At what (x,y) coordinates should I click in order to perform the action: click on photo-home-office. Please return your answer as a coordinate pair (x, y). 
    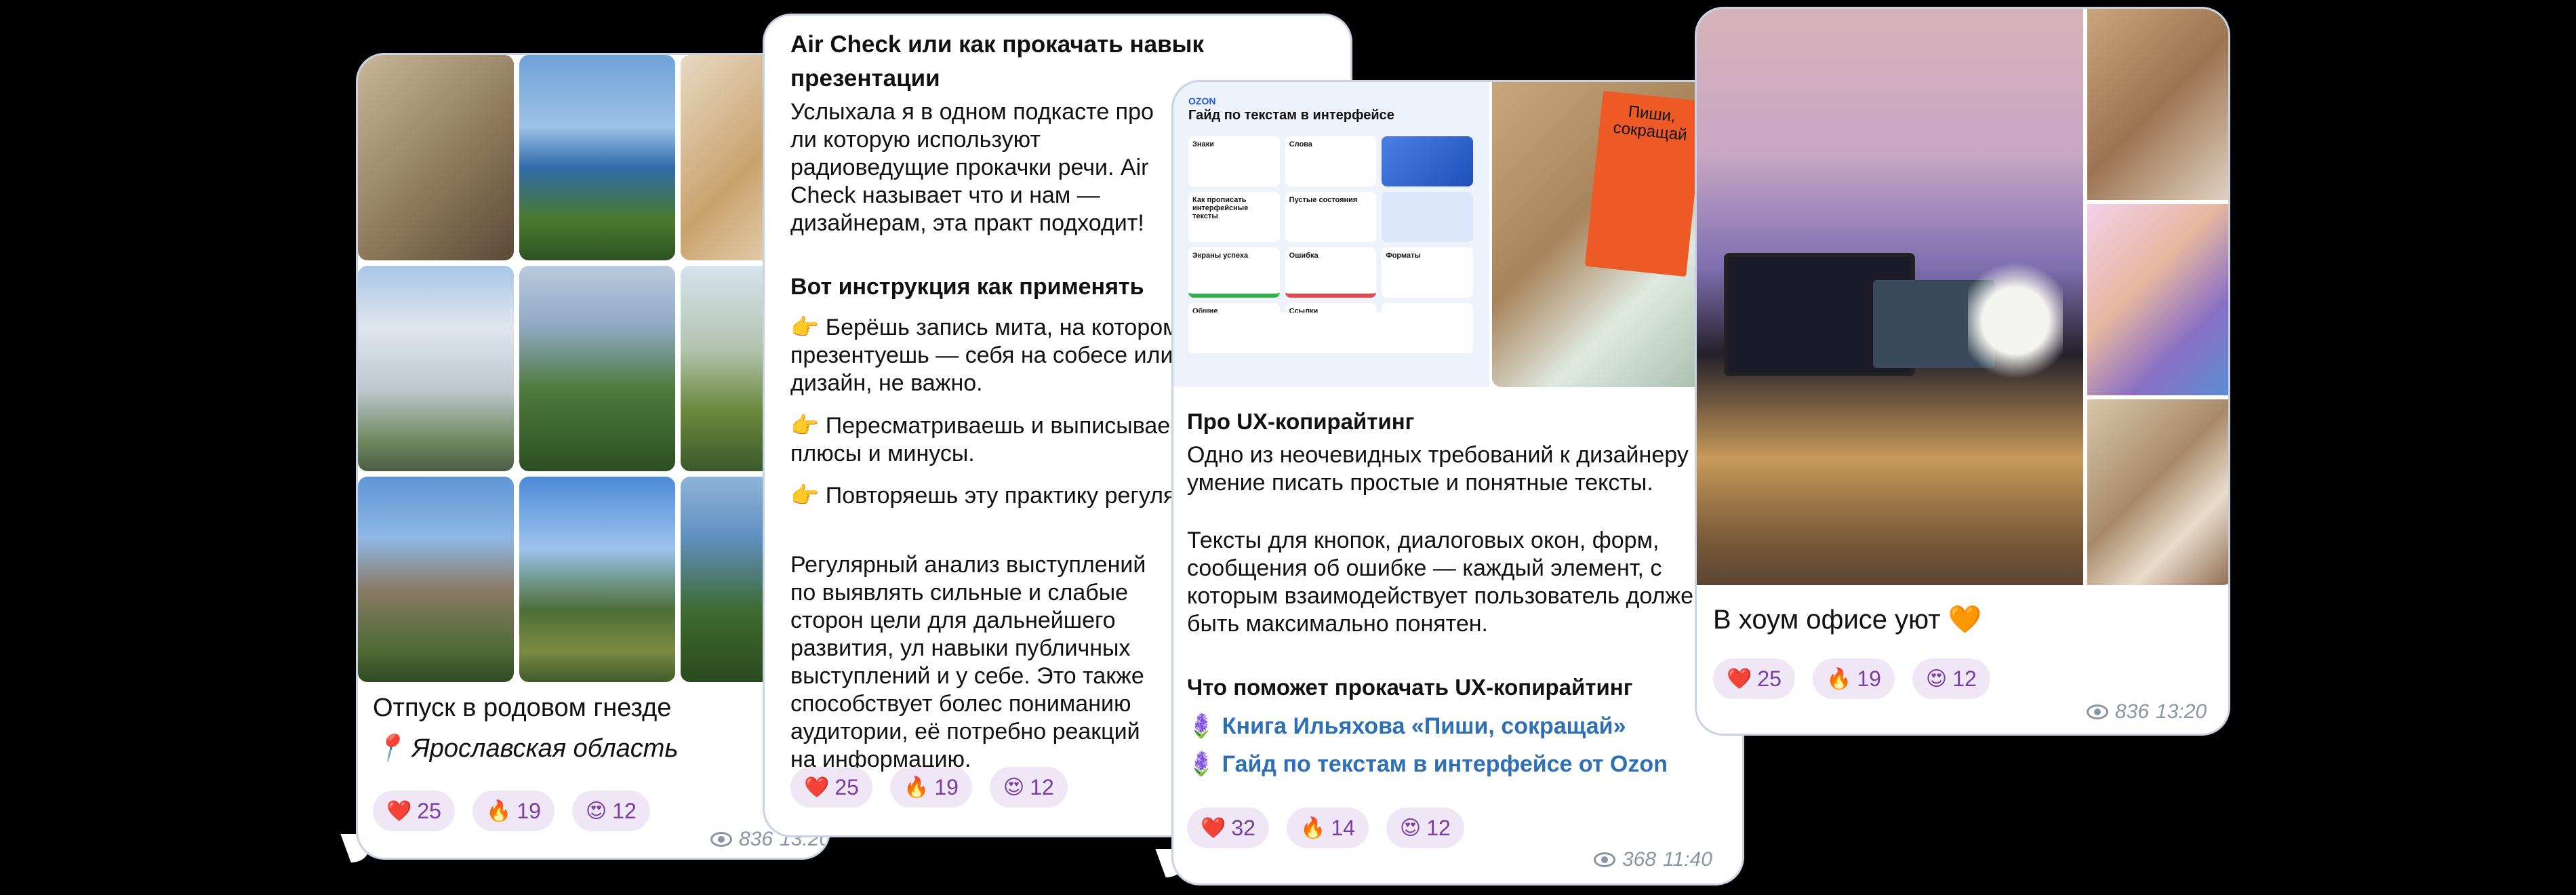
    Looking at the image, I should click on (1890, 297).